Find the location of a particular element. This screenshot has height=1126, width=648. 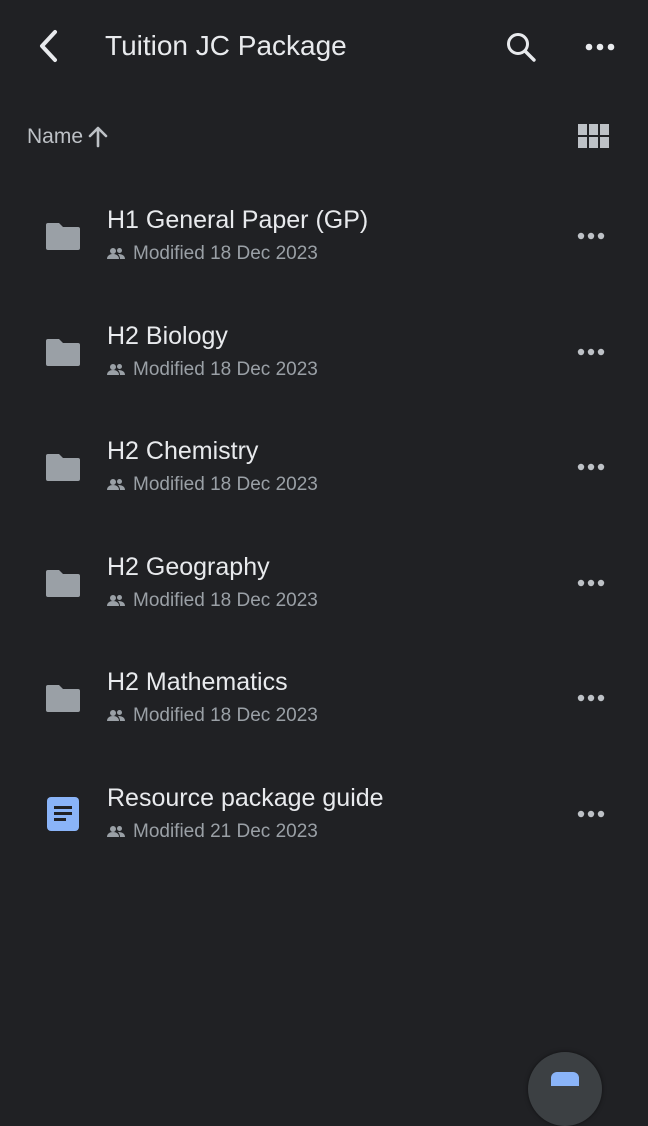

item-name: Resource package guide is located at coordinates (245, 797).